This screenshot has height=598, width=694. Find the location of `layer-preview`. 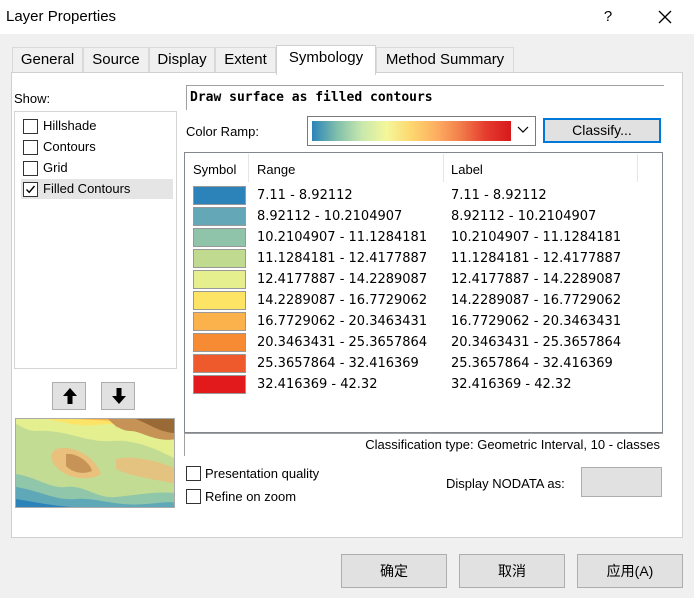

layer-preview is located at coordinates (95, 463).